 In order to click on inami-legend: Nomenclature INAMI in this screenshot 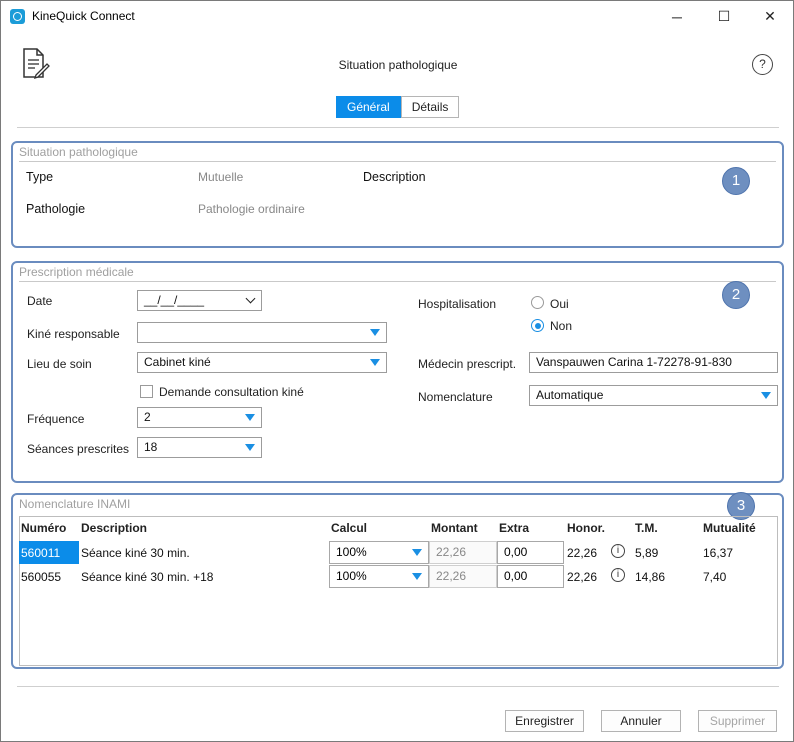, I will do `click(75, 504)`.